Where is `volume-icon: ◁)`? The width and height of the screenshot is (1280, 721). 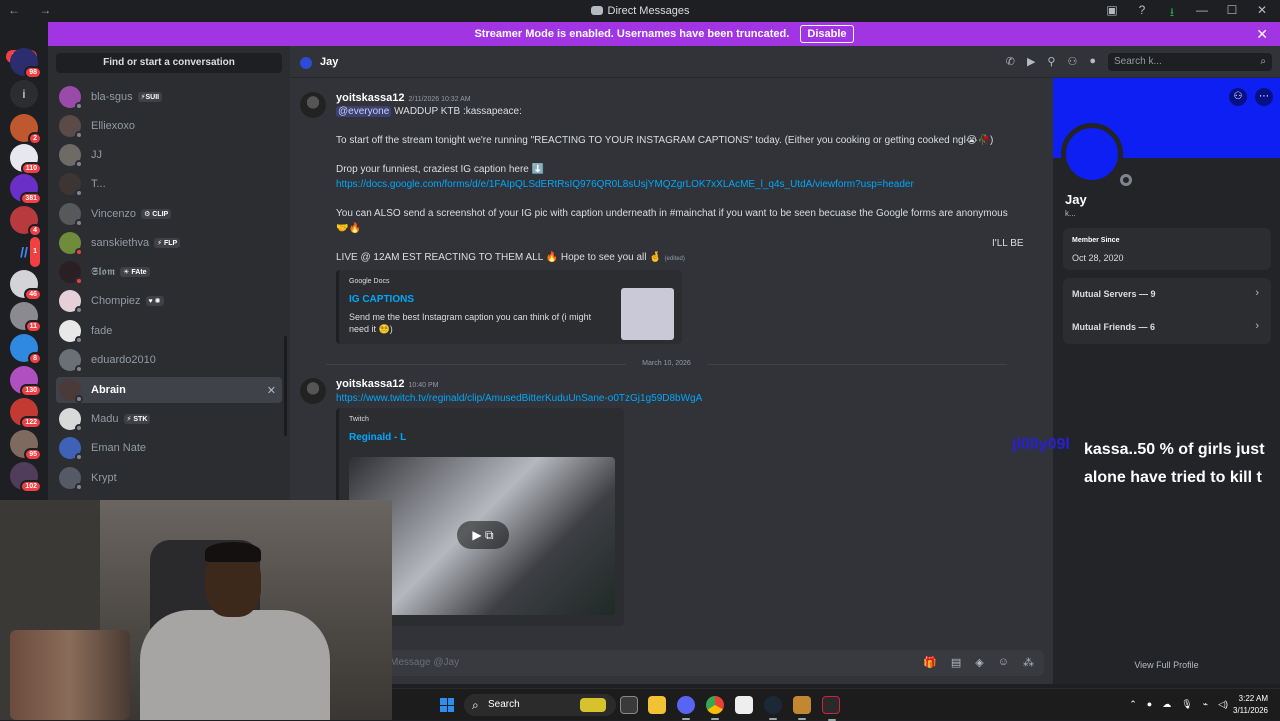
volume-icon: ◁) is located at coordinates (1223, 704).